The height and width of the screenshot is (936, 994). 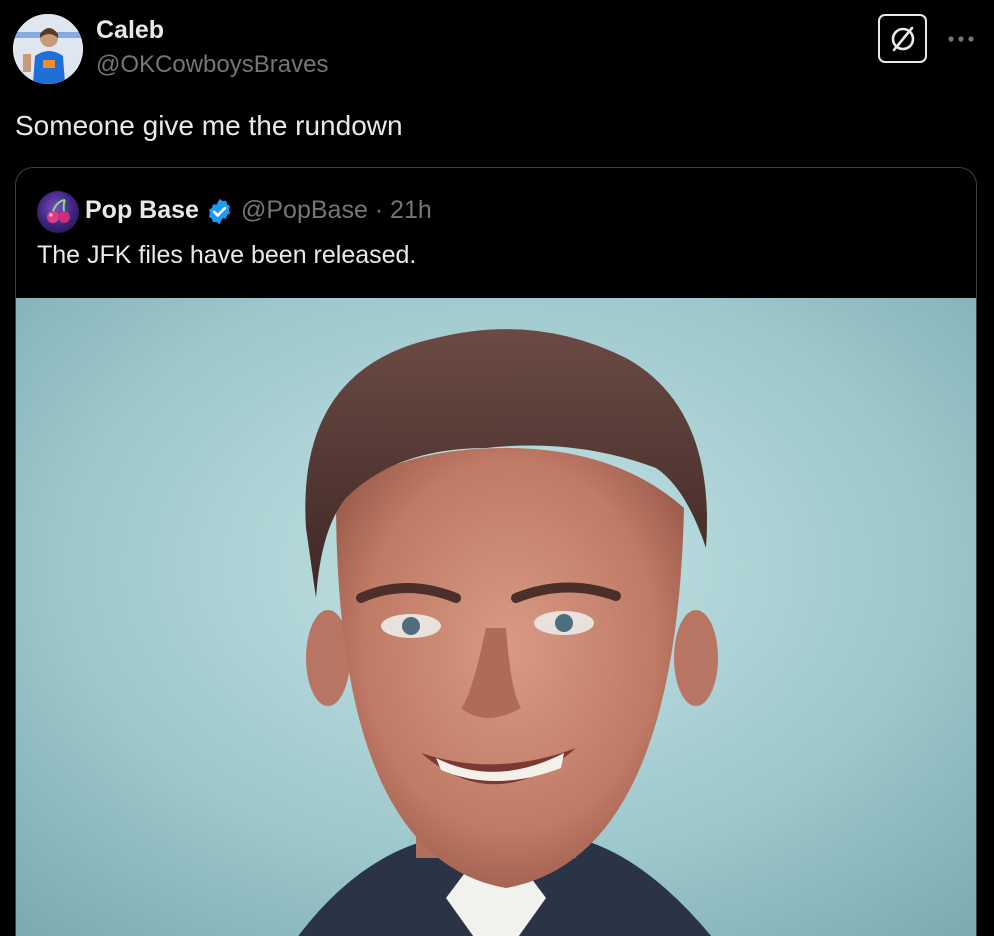 I want to click on quoted-author-avatar, so click(x=58, y=212).